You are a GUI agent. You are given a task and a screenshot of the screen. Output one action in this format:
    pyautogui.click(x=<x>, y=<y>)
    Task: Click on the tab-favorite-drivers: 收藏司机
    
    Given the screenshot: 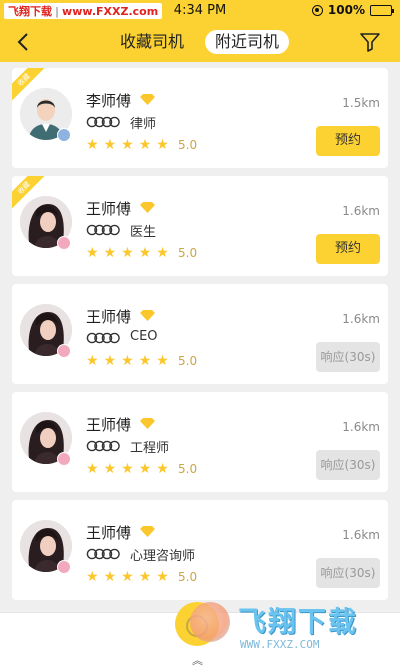 What is the action you would take?
    pyautogui.click(x=152, y=42)
    